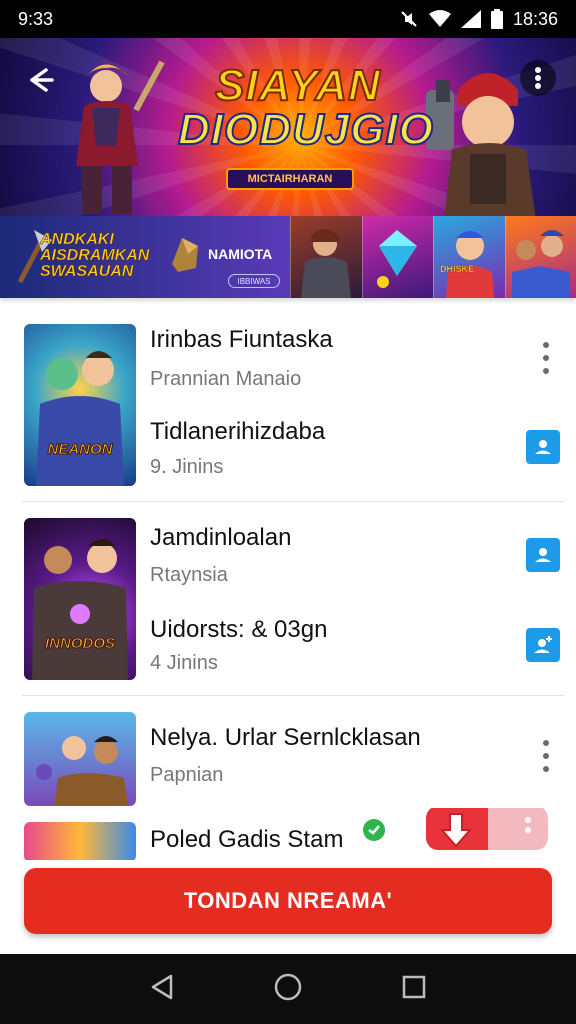 The image size is (576, 1024). Describe the element at coordinates (288, 901) in the screenshot. I see `primary-cta-button: TONDAN NREAMA'` at that location.